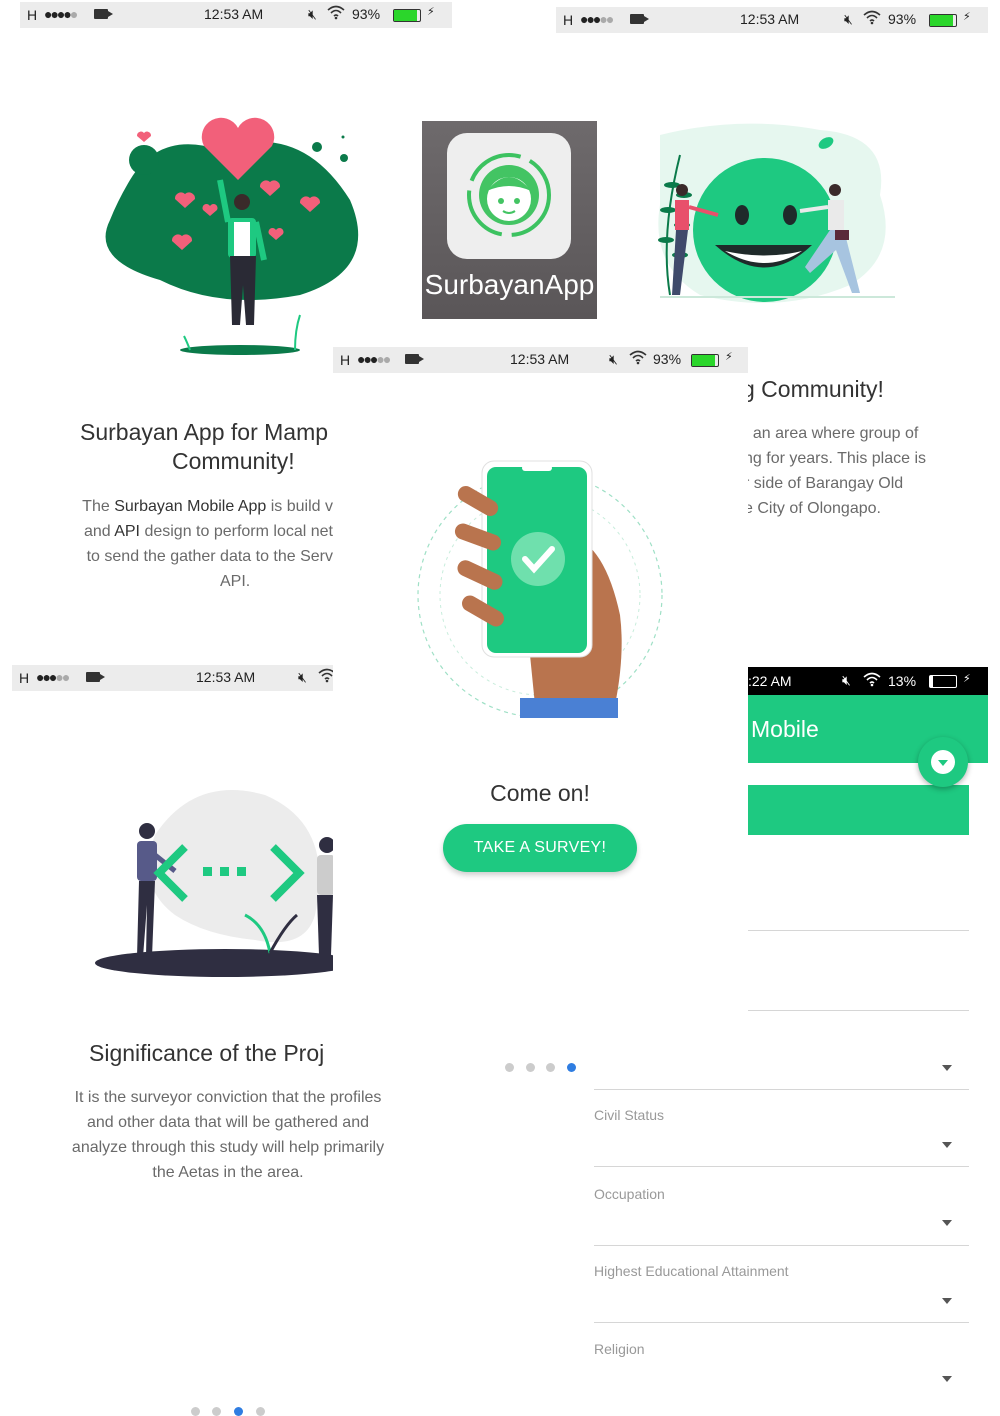  What do you see at coordinates (833, 433) in the screenshot?
I see `slide2-line: , an area where group of` at bounding box center [833, 433].